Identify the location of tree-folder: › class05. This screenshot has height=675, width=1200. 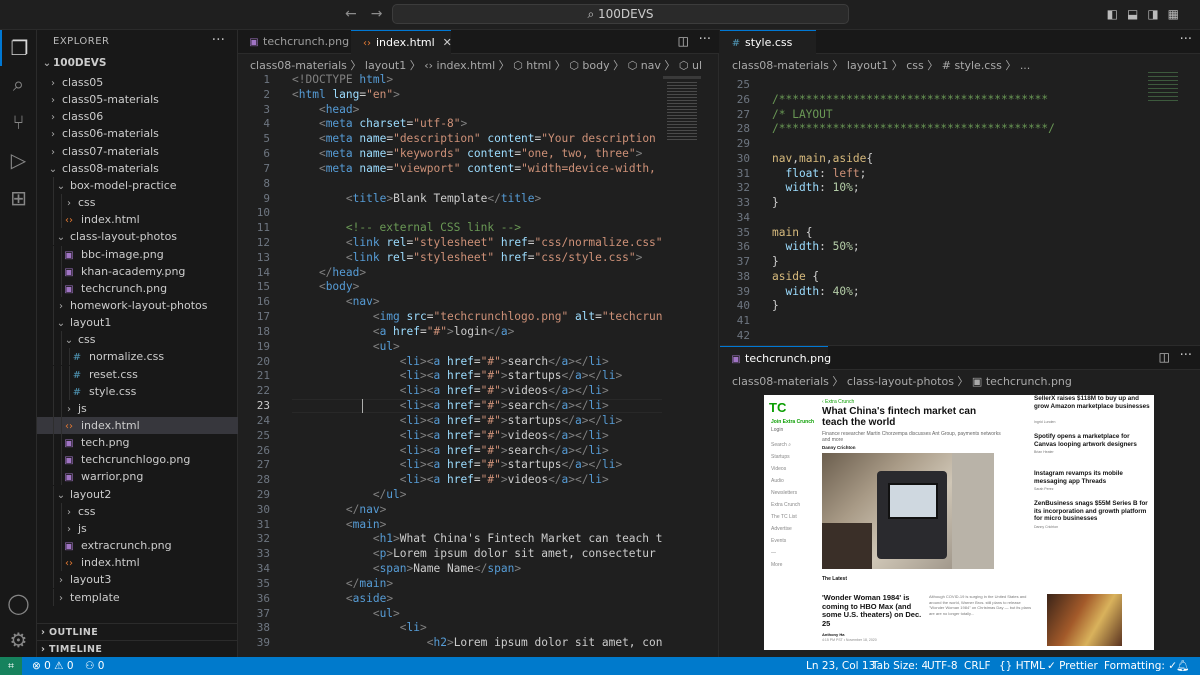
(137, 82).